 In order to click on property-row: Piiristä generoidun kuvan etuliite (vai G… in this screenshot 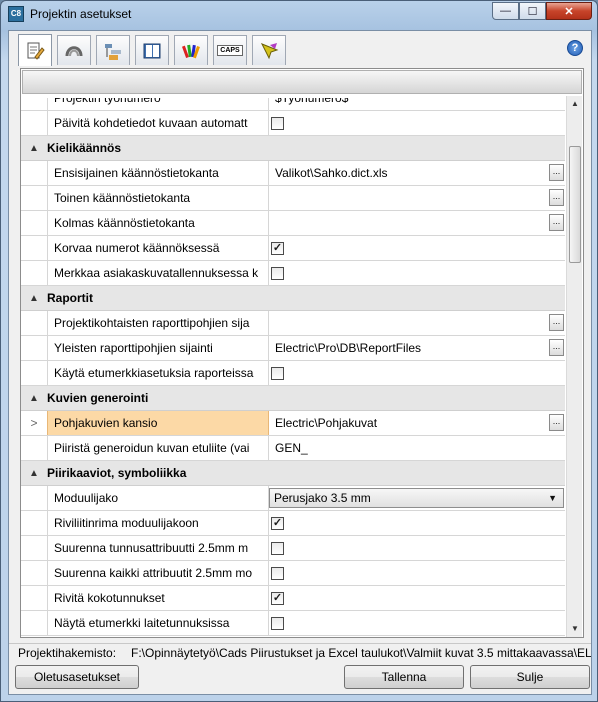, I will do `click(293, 448)`.